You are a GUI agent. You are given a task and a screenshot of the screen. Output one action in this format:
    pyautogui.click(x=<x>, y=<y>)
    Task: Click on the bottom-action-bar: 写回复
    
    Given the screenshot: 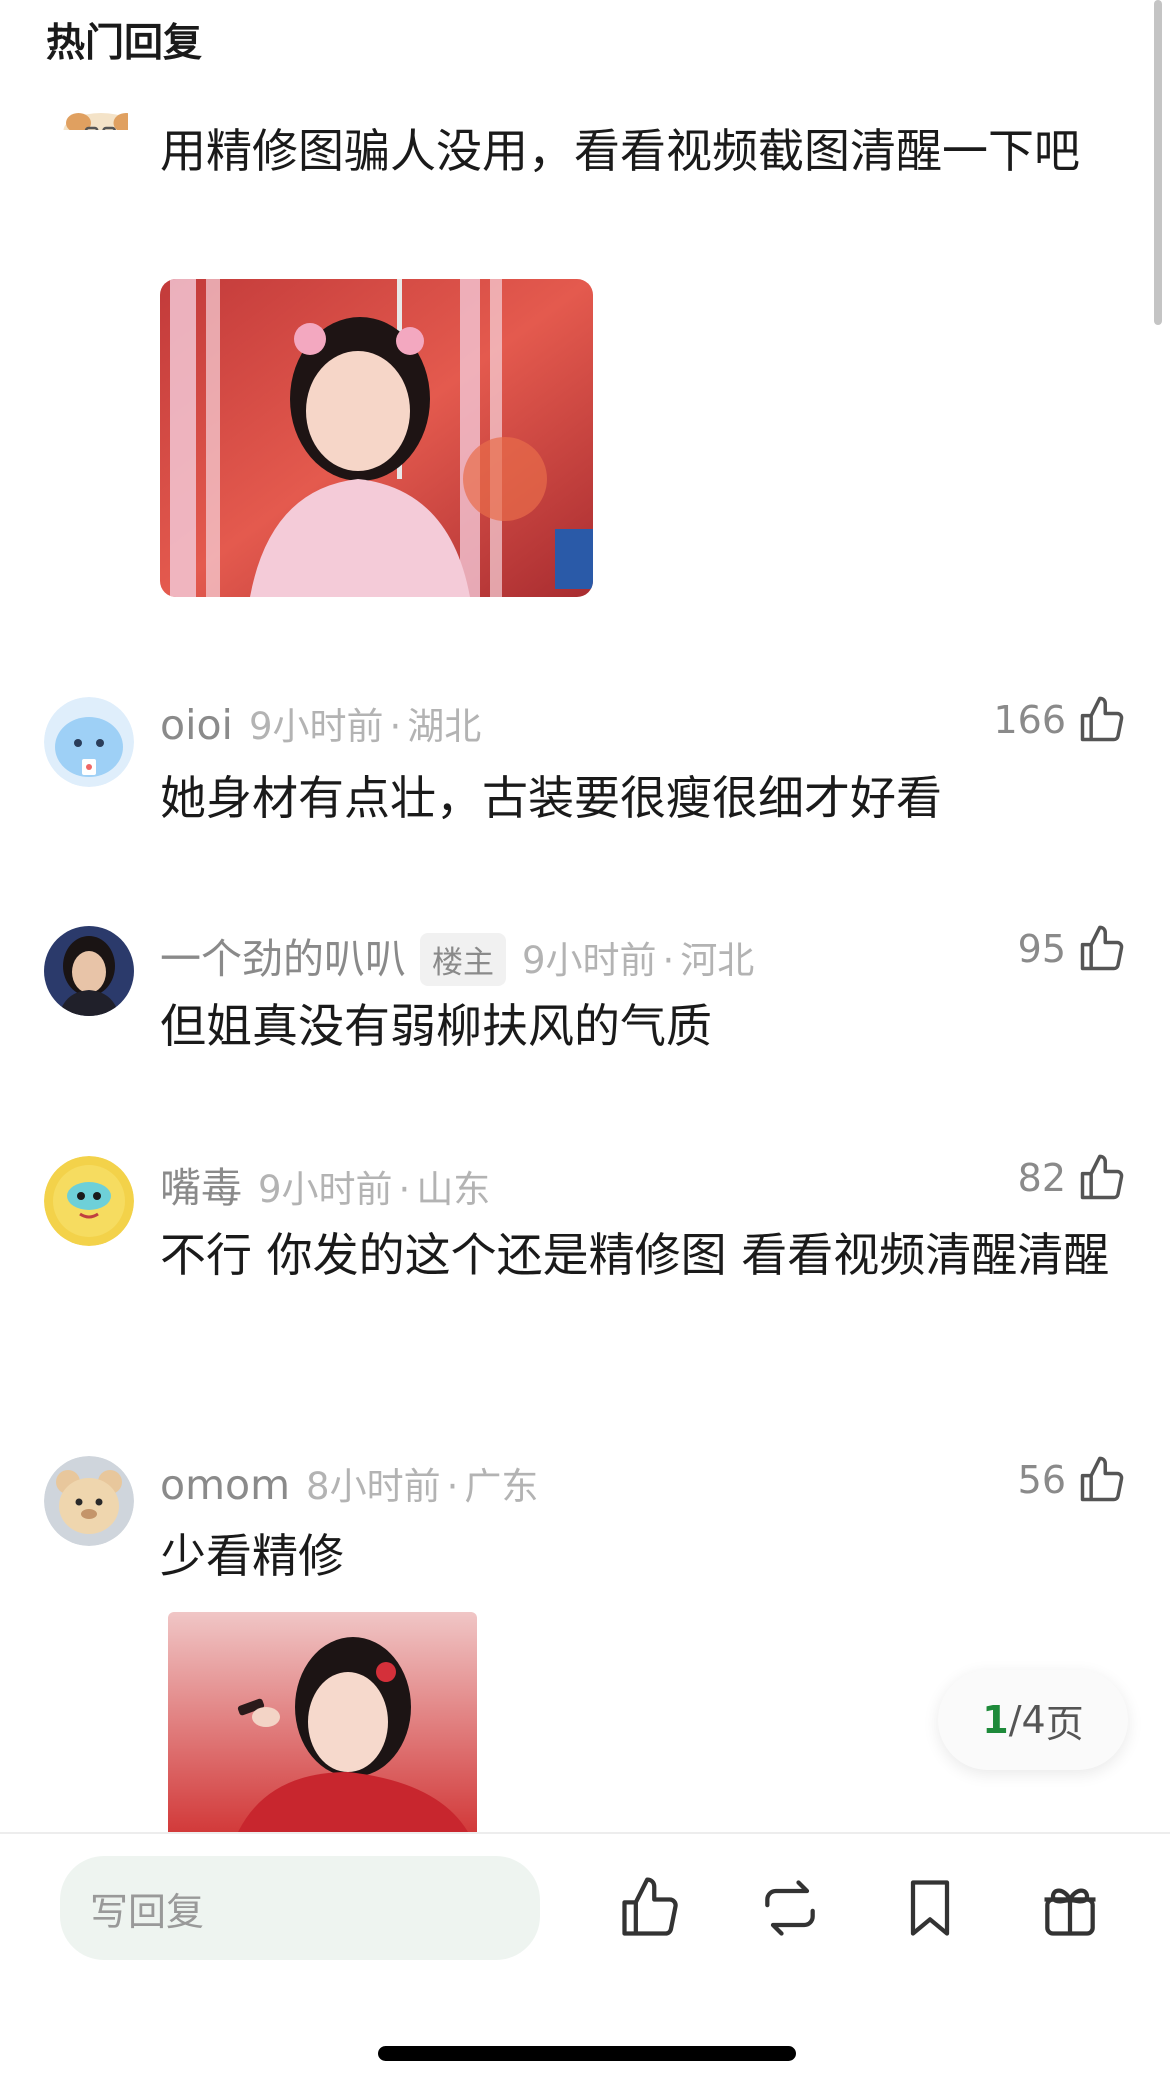 What is the action you would take?
    pyautogui.click(x=585, y=1954)
    